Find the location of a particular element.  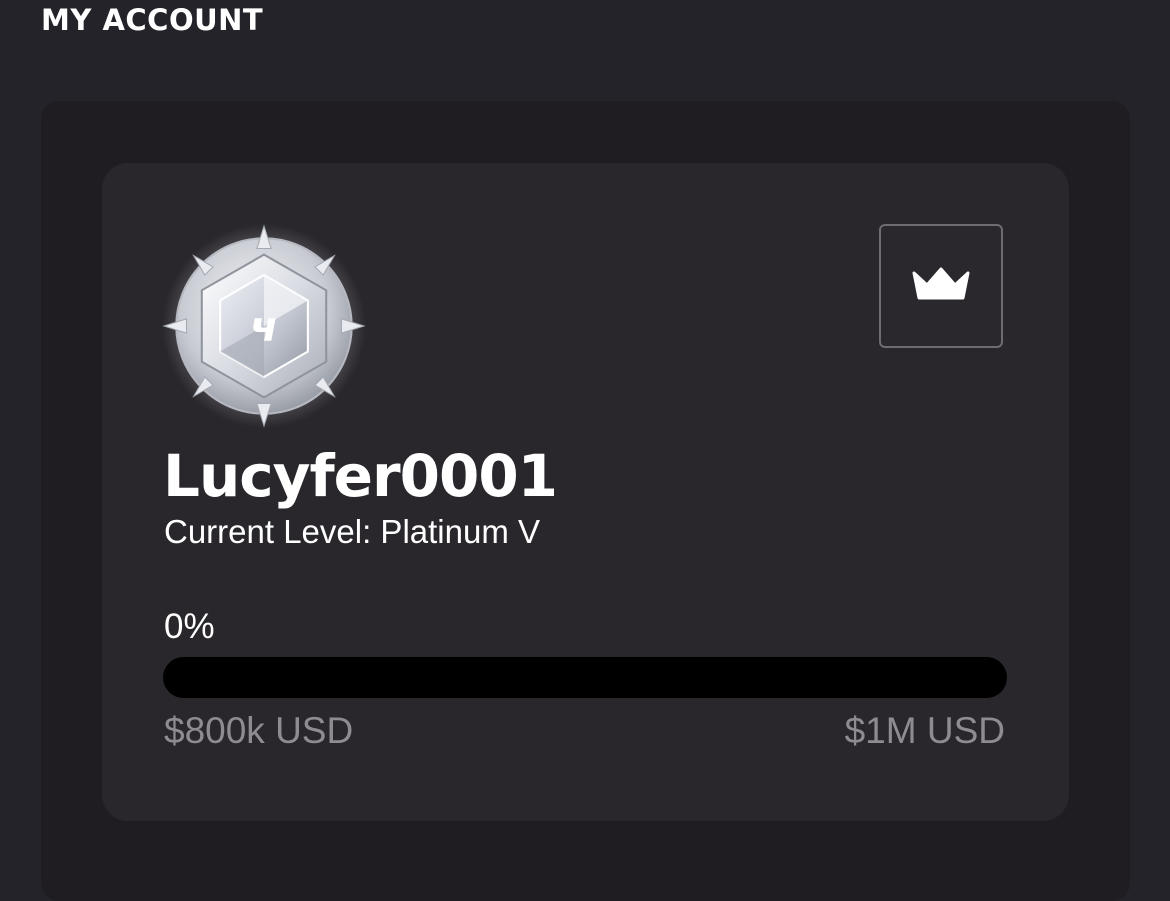

badge-glyph: ч is located at coordinates (264, 326).